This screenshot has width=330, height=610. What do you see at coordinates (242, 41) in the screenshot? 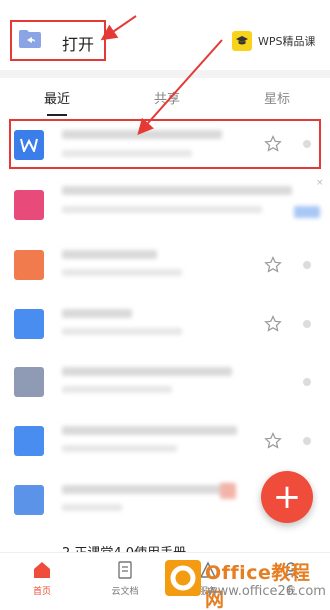
I see `graduation-cap-icon` at bounding box center [242, 41].